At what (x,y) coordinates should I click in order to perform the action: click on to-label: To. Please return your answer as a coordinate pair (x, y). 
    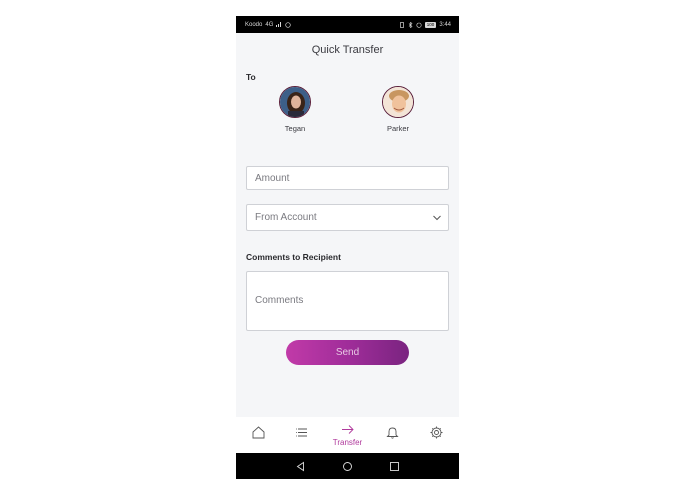
    Looking at the image, I should click on (251, 77).